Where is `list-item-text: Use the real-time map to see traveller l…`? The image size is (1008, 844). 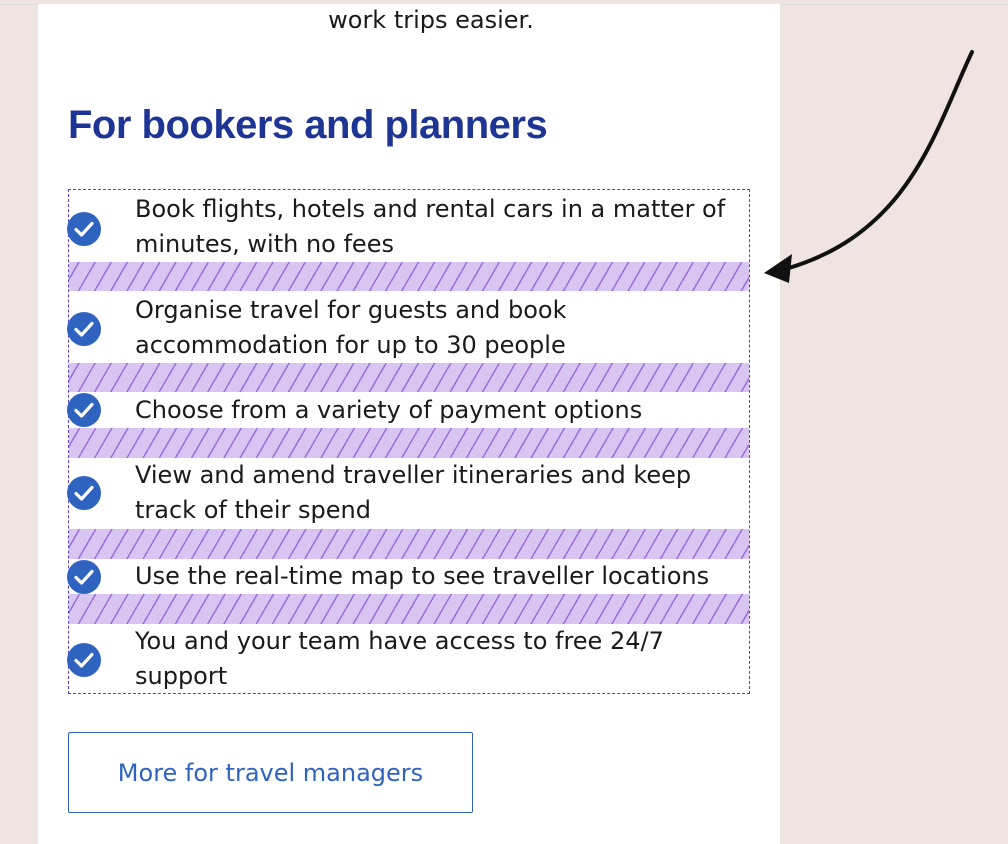 list-item-text: Use the real-time map to see traveller l… is located at coordinates (422, 576).